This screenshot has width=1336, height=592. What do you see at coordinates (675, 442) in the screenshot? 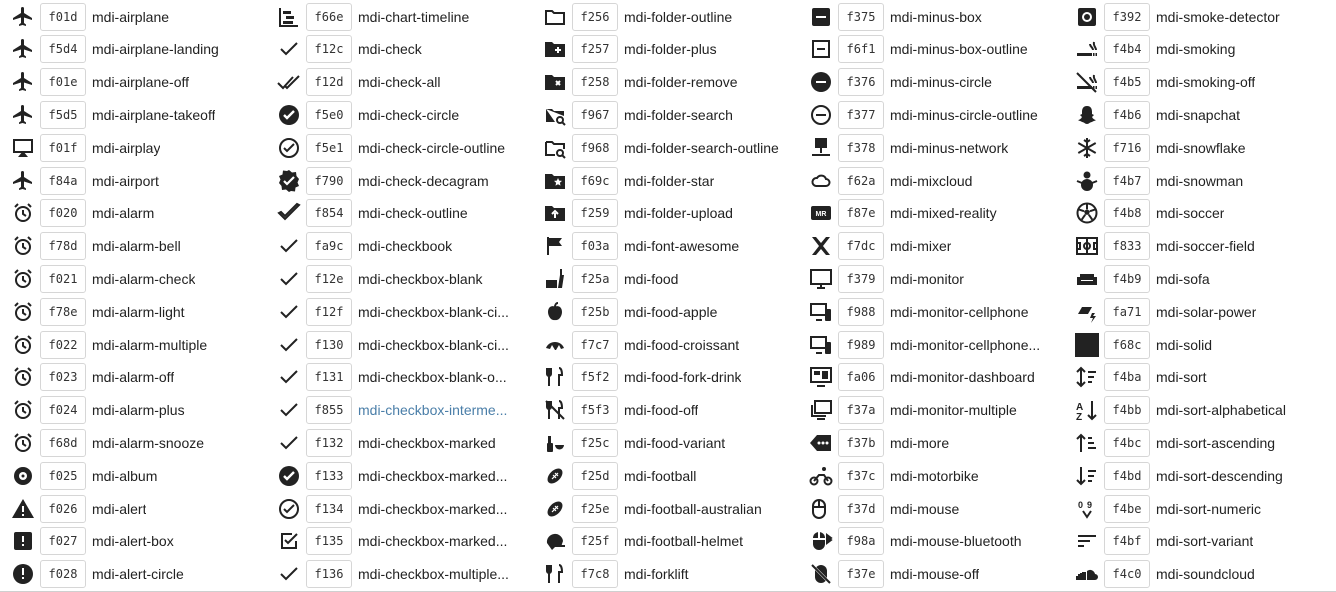
I see `icon-entry: f25c mdi-food-variant` at bounding box center [675, 442].